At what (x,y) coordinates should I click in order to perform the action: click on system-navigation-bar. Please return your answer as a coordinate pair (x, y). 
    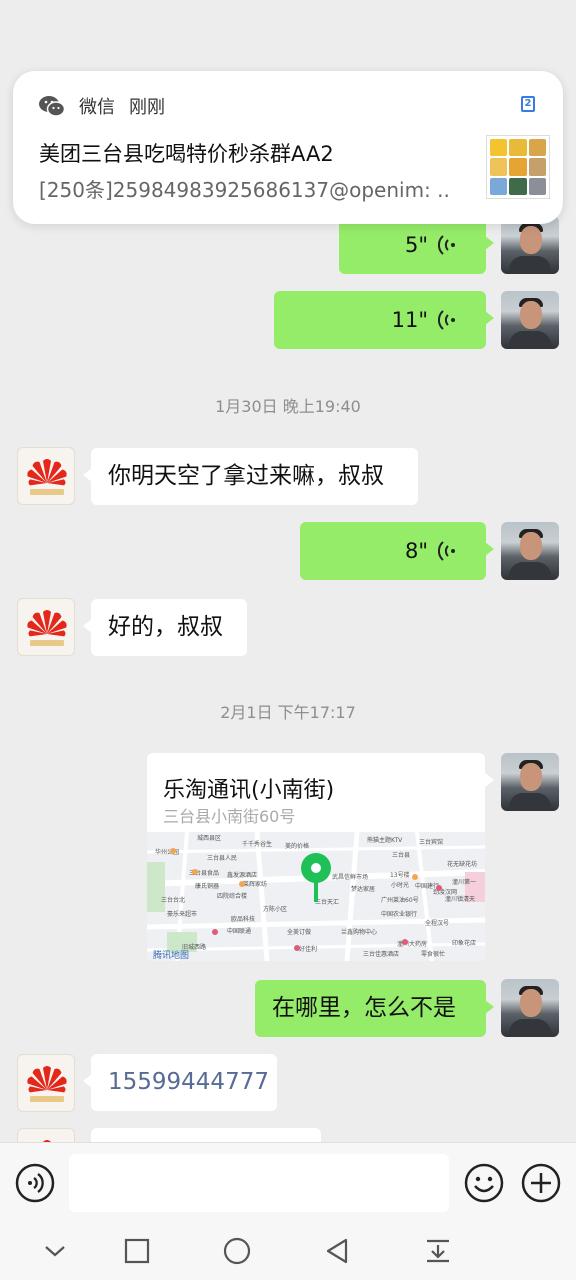
    Looking at the image, I should click on (288, 1251).